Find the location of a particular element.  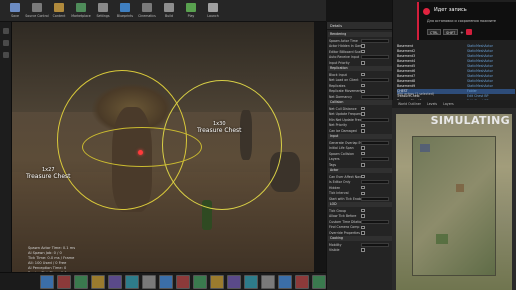

details-property-row: Allow Tick Before is located at coordinates (360, 216).